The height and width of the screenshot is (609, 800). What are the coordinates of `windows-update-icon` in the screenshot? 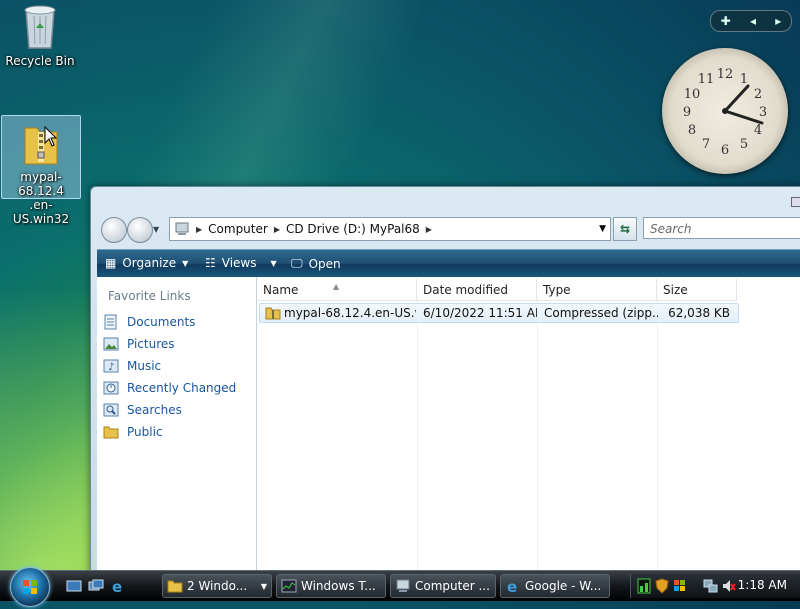 It's located at (680, 586).